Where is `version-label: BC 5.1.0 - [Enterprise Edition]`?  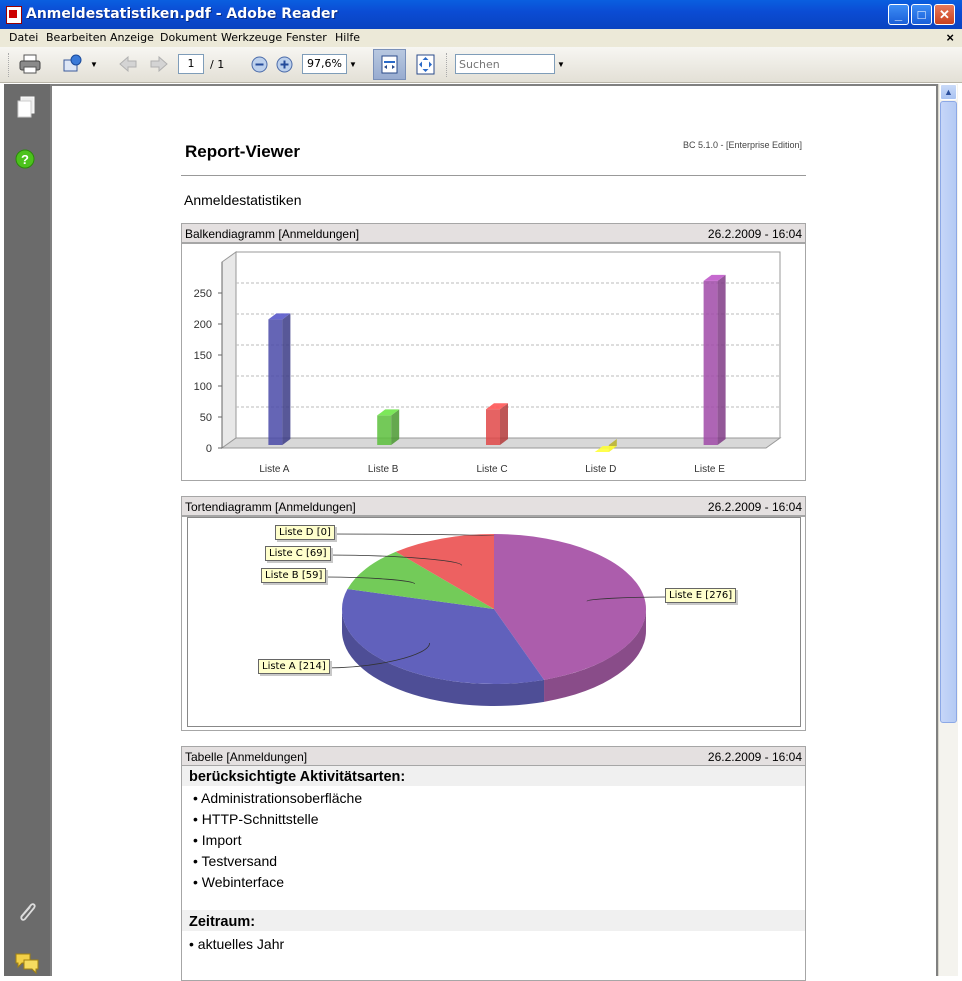
version-label: BC 5.1.0 - [Enterprise Edition] is located at coordinates (742, 145).